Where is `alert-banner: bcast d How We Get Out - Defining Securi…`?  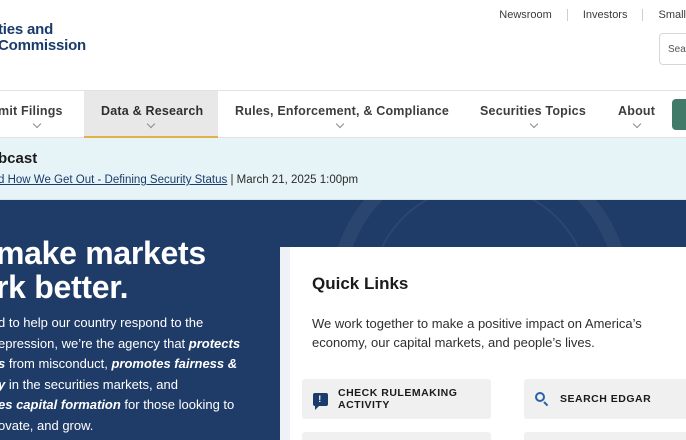
alert-banner: bcast d How We Get Out - Defining Securi… is located at coordinates (343, 169).